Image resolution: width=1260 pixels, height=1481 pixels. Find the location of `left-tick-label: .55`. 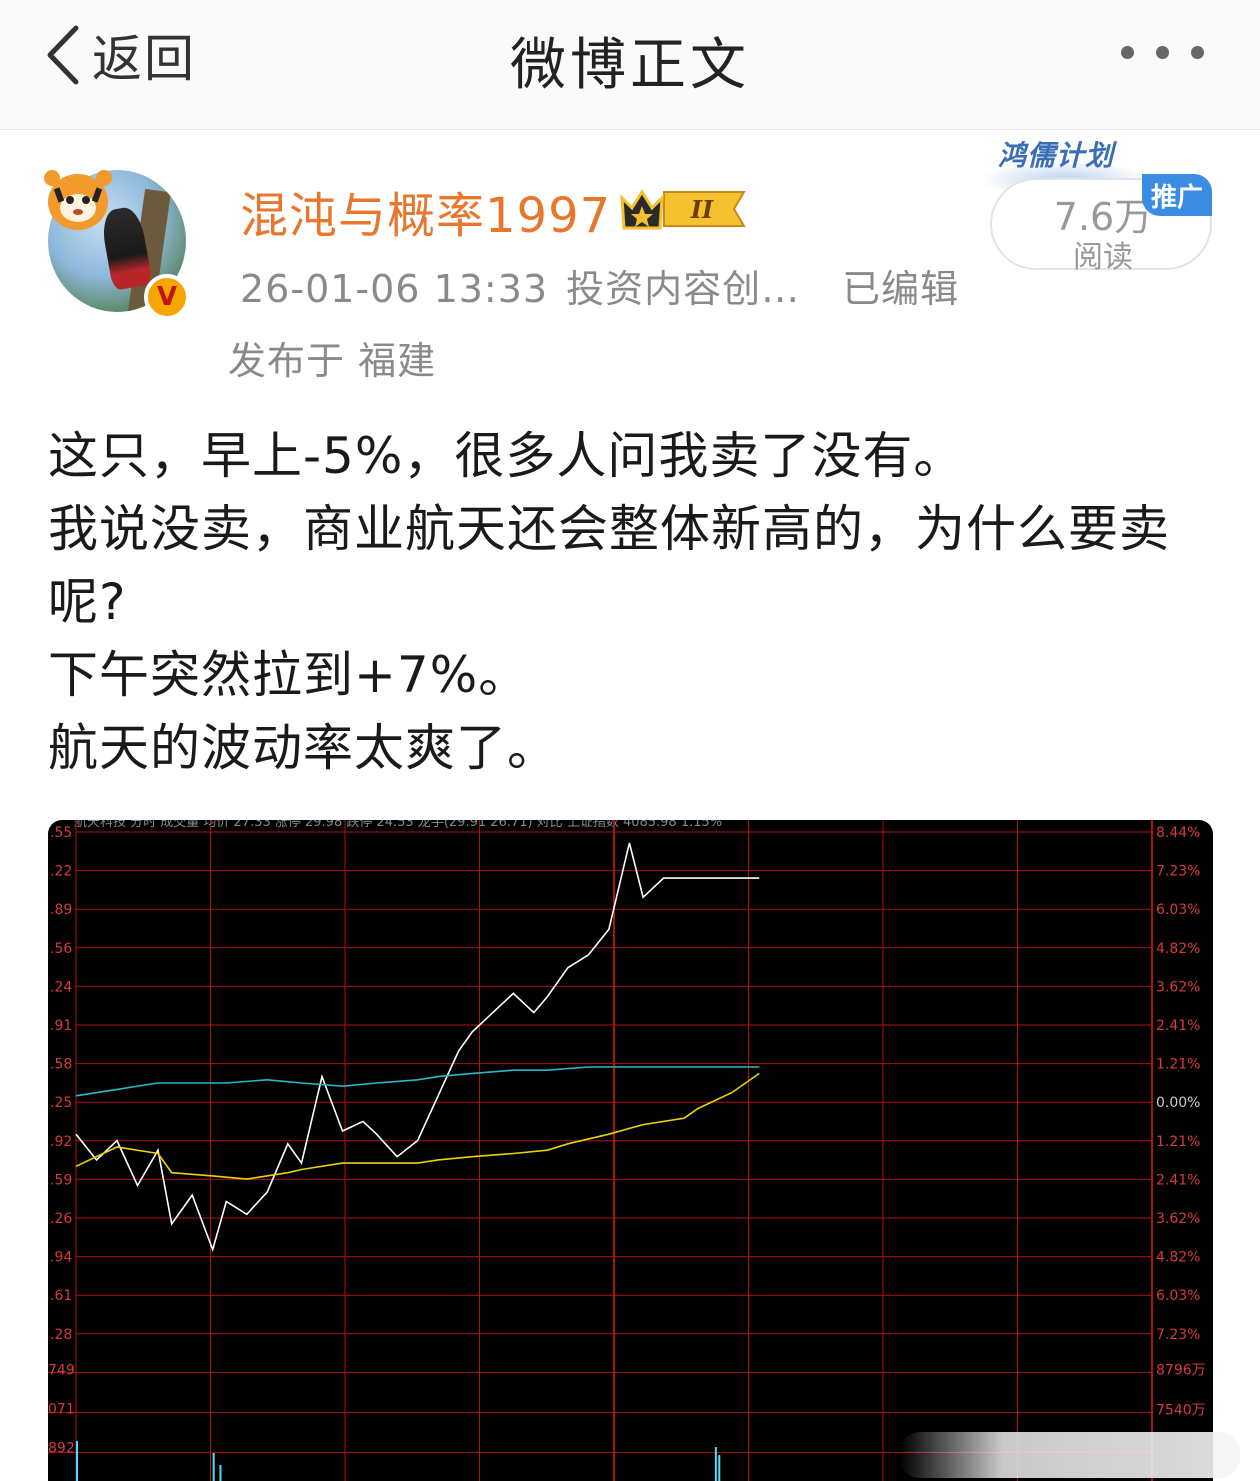

left-tick-label: .55 is located at coordinates (61, 833).